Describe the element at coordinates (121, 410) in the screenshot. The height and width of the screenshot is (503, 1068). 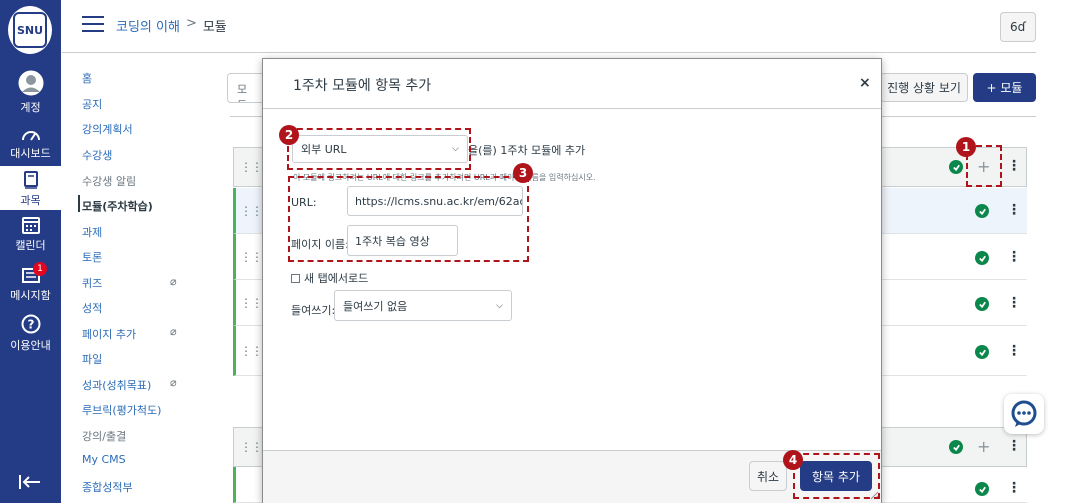
I see `course-nav-rubrics: 루브릭(평가척도)` at that location.